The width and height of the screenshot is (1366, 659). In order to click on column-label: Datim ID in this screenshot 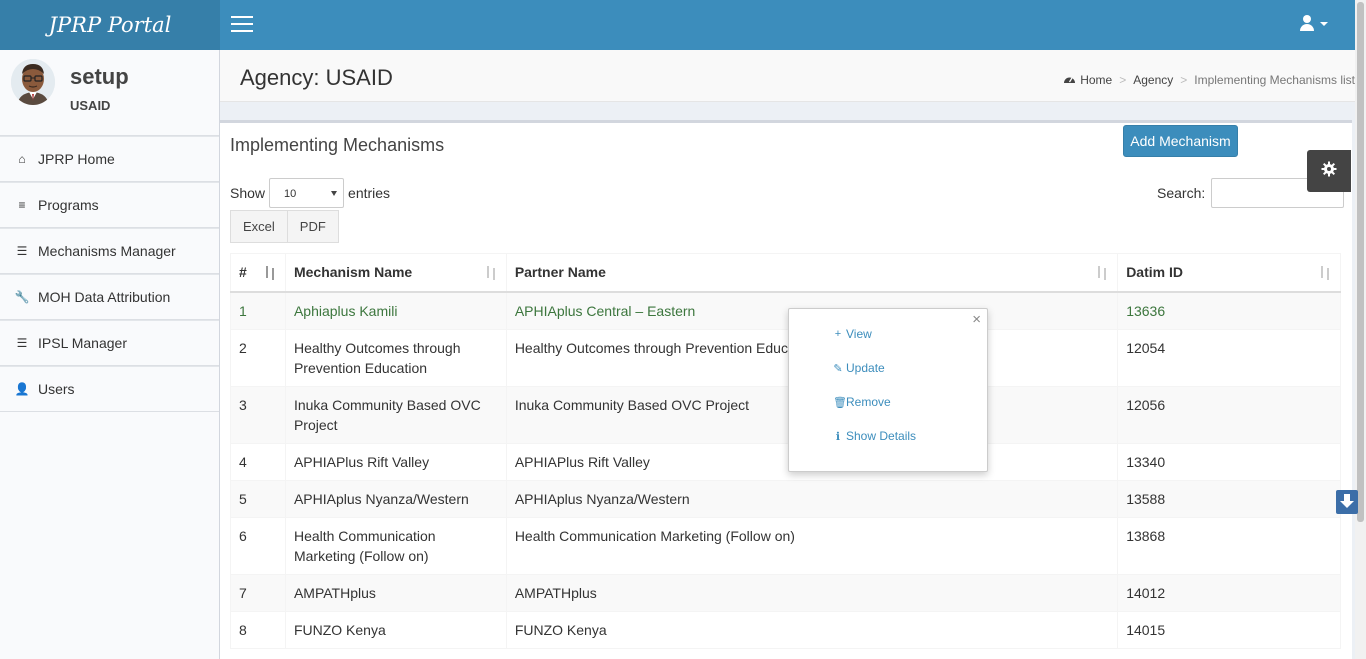, I will do `click(1154, 272)`.